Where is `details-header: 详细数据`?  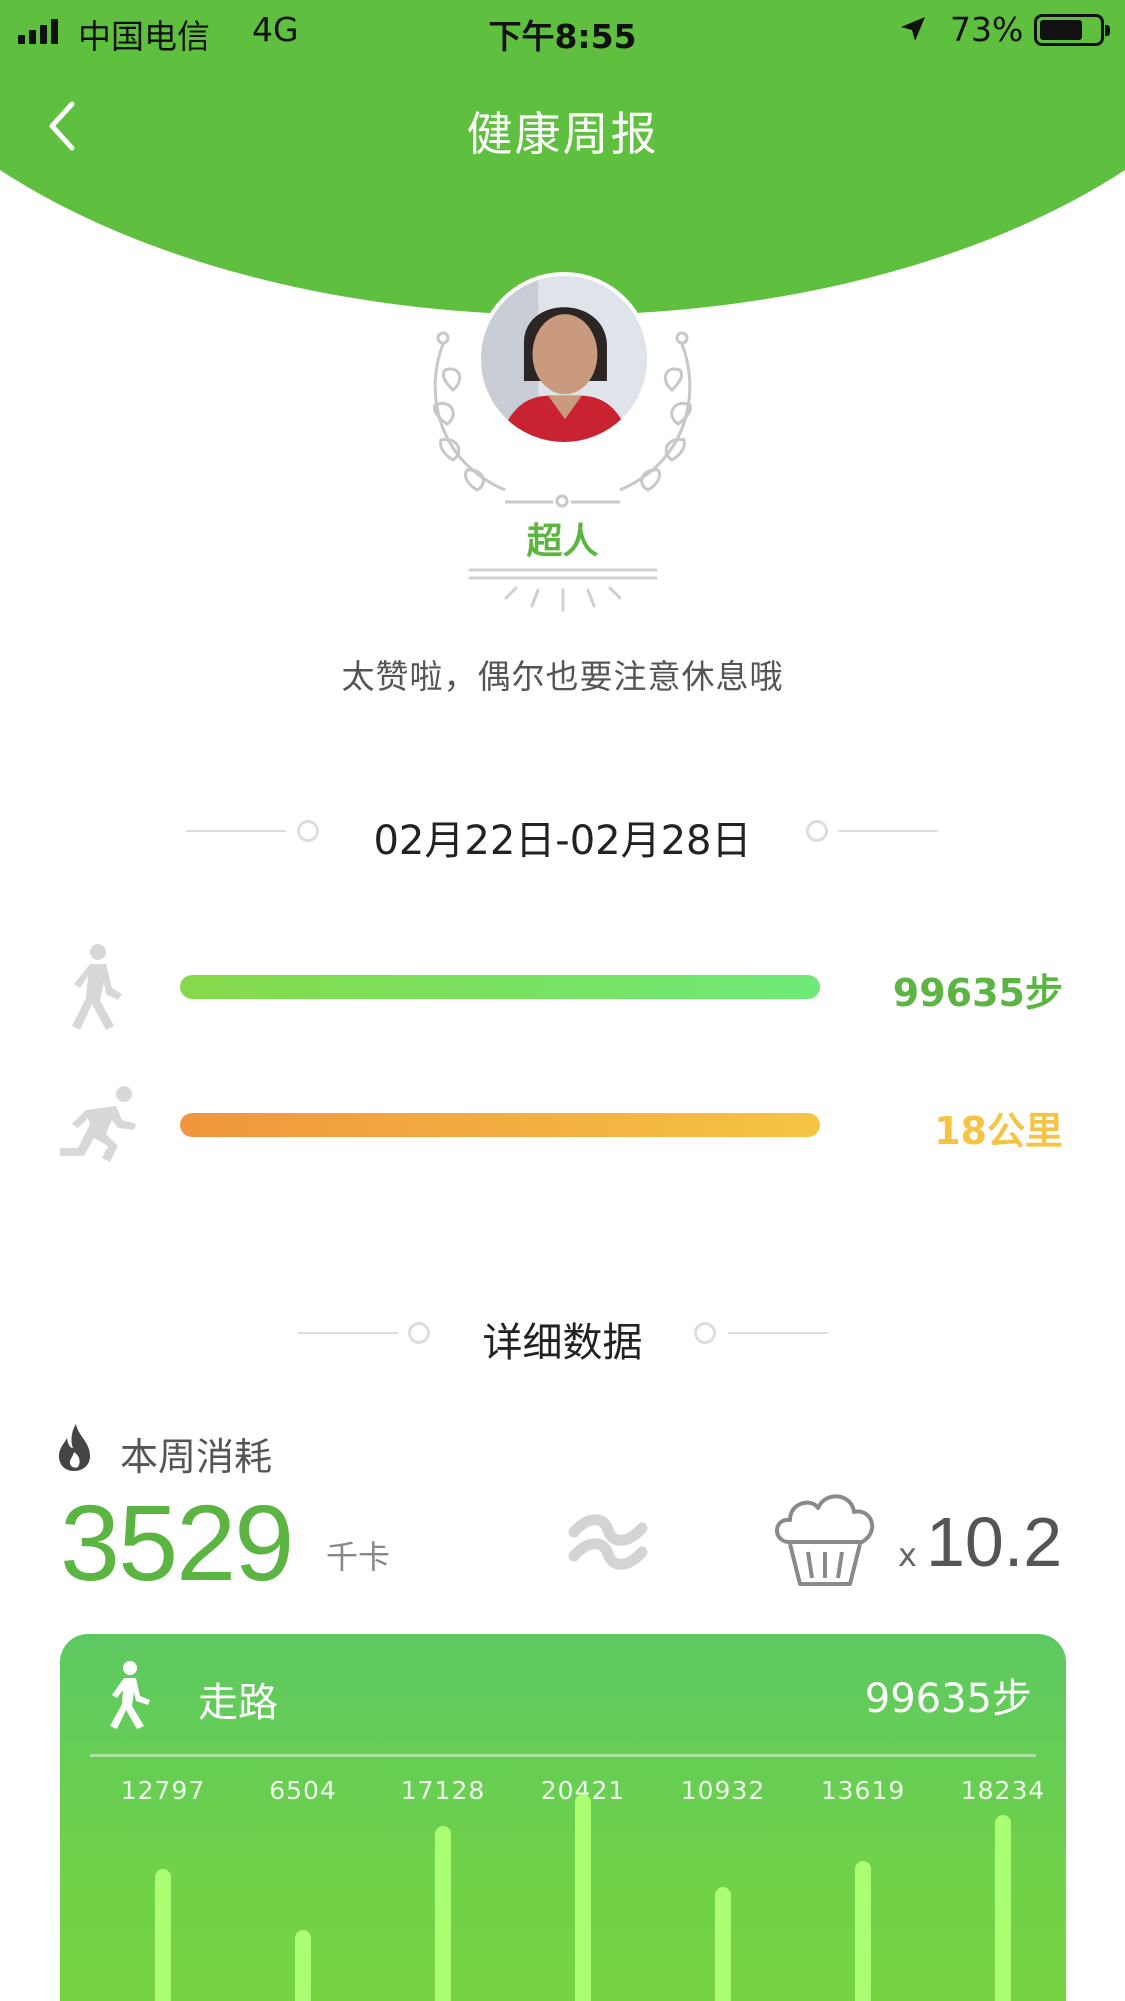 details-header: 详细数据 is located at coordinates (562, 1334).